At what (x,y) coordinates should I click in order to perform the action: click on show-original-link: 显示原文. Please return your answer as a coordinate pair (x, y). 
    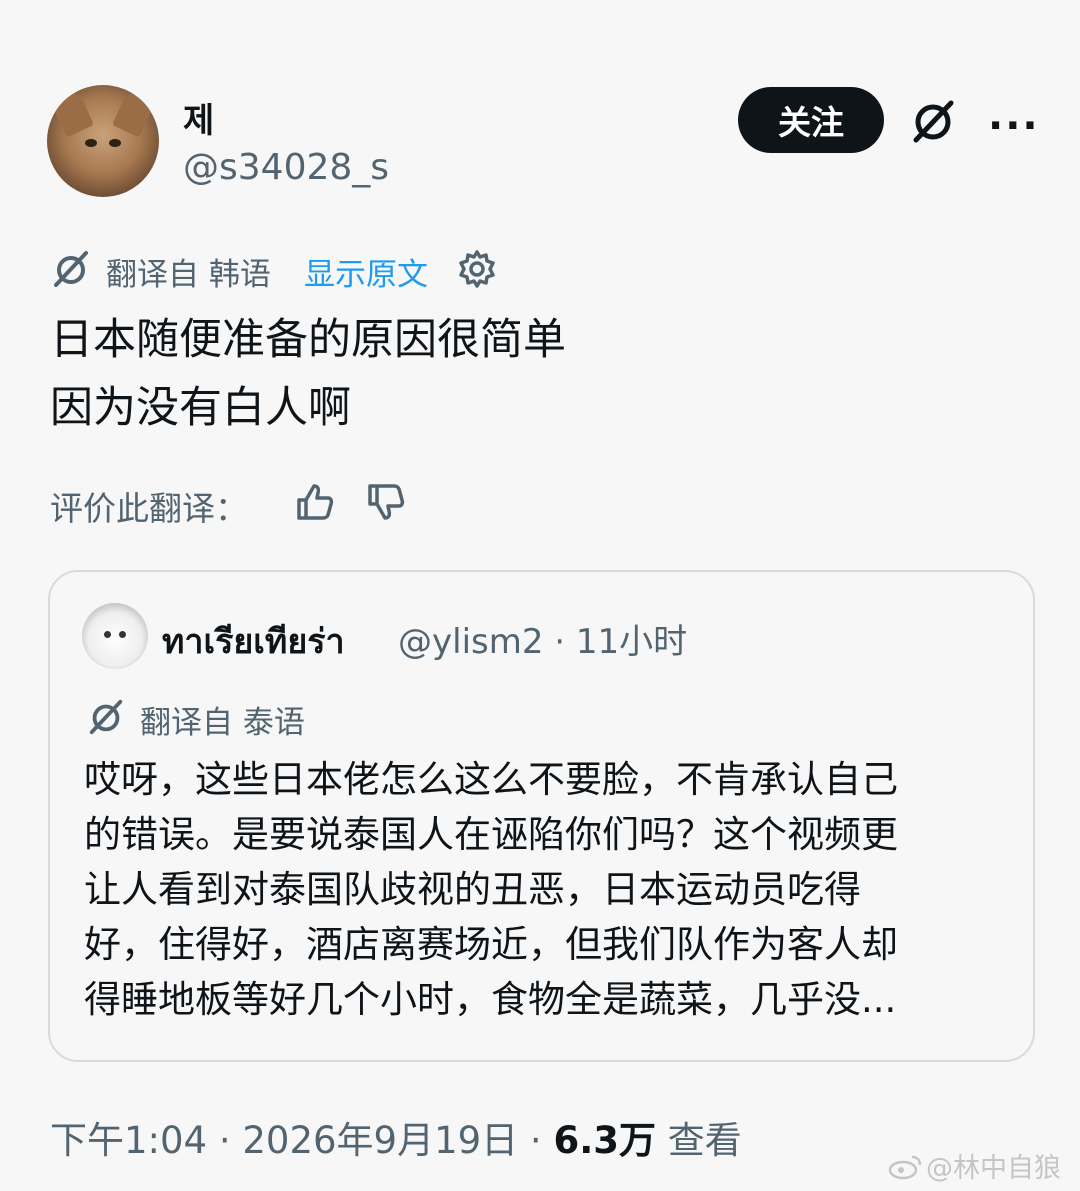
    Looking at the image, I should click on (366, 271).